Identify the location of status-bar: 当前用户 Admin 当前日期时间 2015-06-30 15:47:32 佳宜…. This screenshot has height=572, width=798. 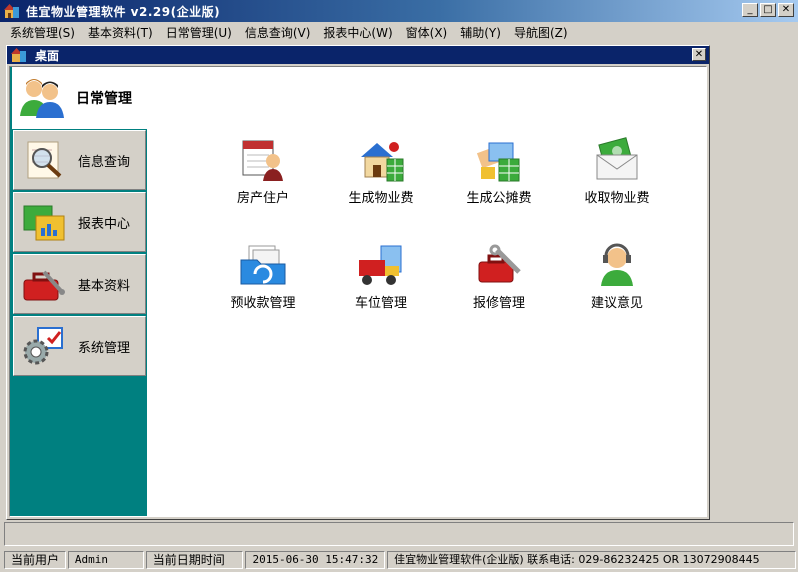
(399, 560).